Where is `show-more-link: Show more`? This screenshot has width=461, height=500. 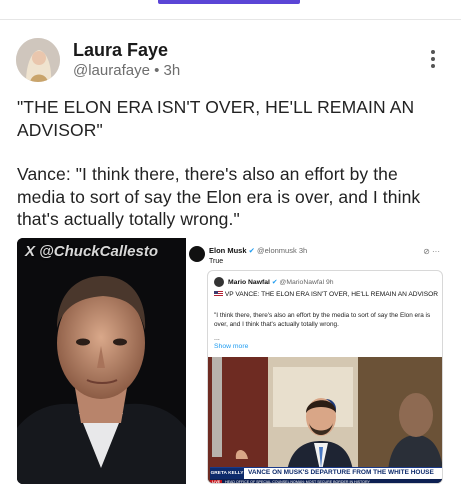 show-more-link: Show more is located at coordinates (231, 346).